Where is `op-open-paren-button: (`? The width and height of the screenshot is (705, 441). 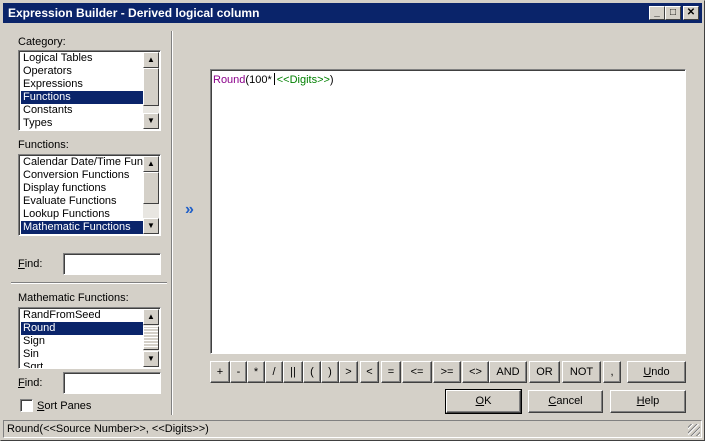
op-open-paren-button: ( is located at coordinates (312, 372).